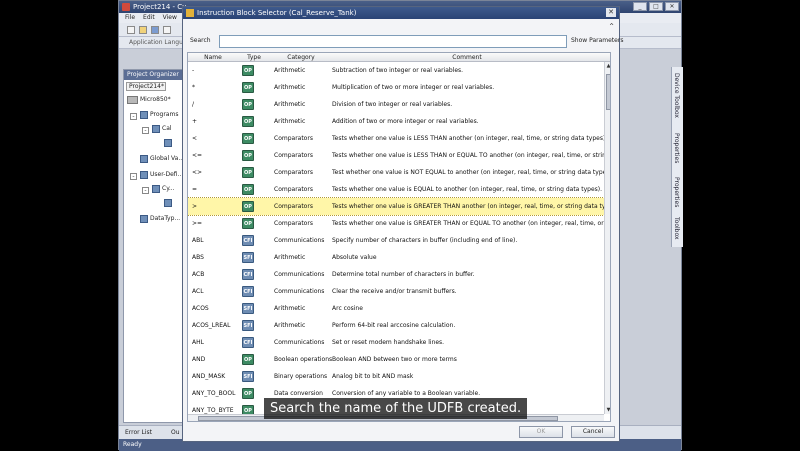  Describe the element at coordinates (396, 257) in the screenshot. I see `table-row: ABS SFI Arithmetic Absolute value` at that location.